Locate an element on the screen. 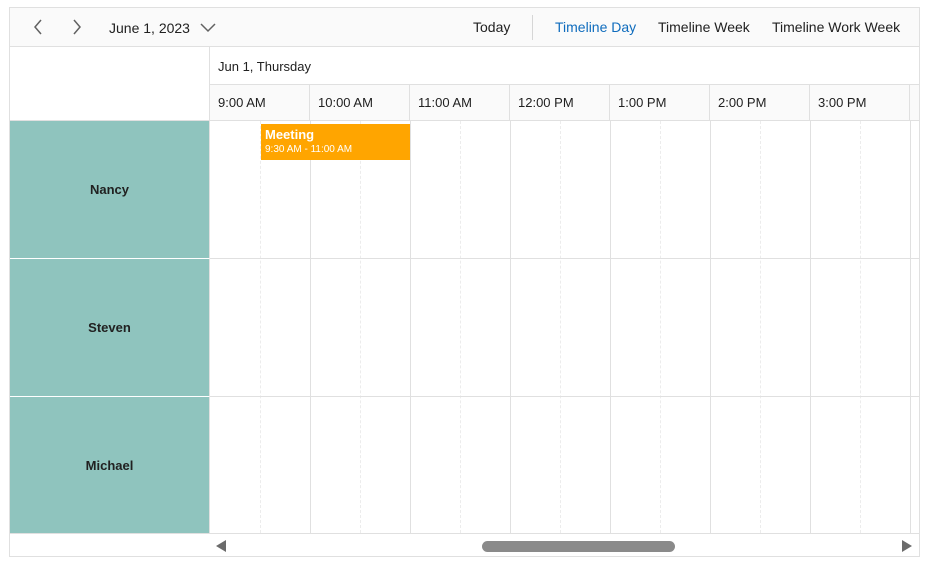 This screenshot has width=926, height=572. time-cell: 2:00 PM is located at coordinates (760, 102).